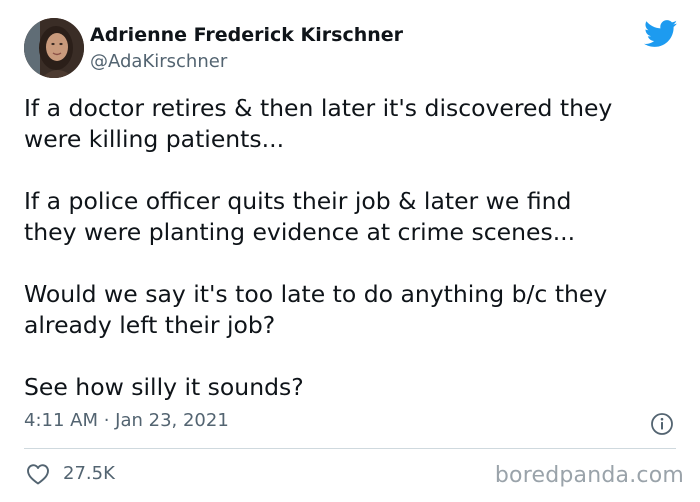 The image size is (700, 502). I want to click on author-name: Adrienne Frederick Kirschner, so click(246, 35).